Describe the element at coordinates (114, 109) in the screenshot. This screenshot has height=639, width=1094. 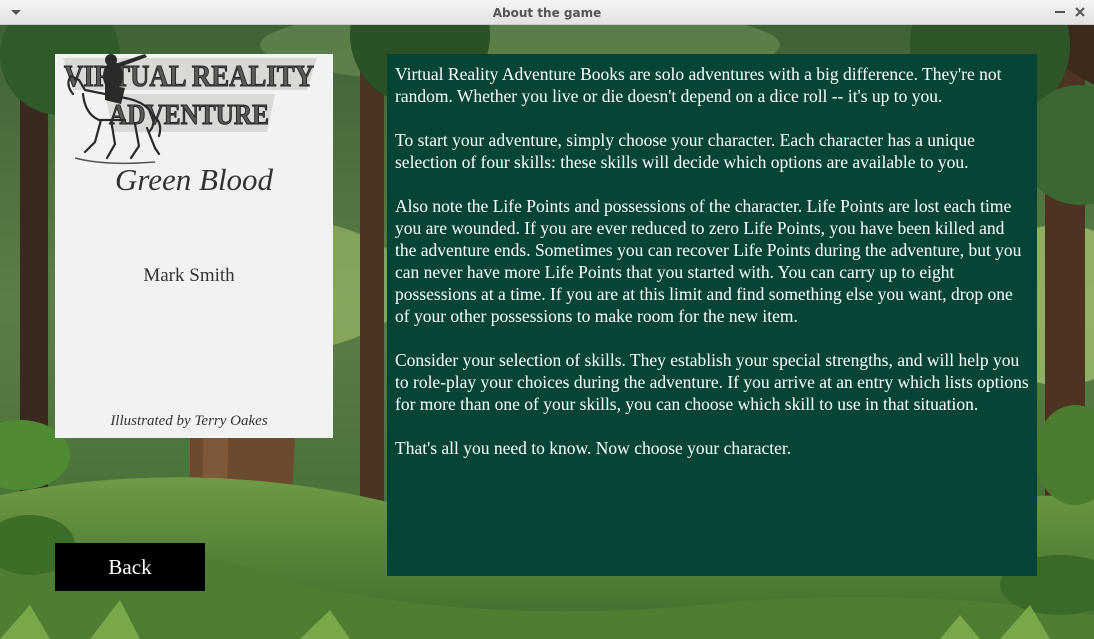
I see `horse-rider-illustration` at that location.